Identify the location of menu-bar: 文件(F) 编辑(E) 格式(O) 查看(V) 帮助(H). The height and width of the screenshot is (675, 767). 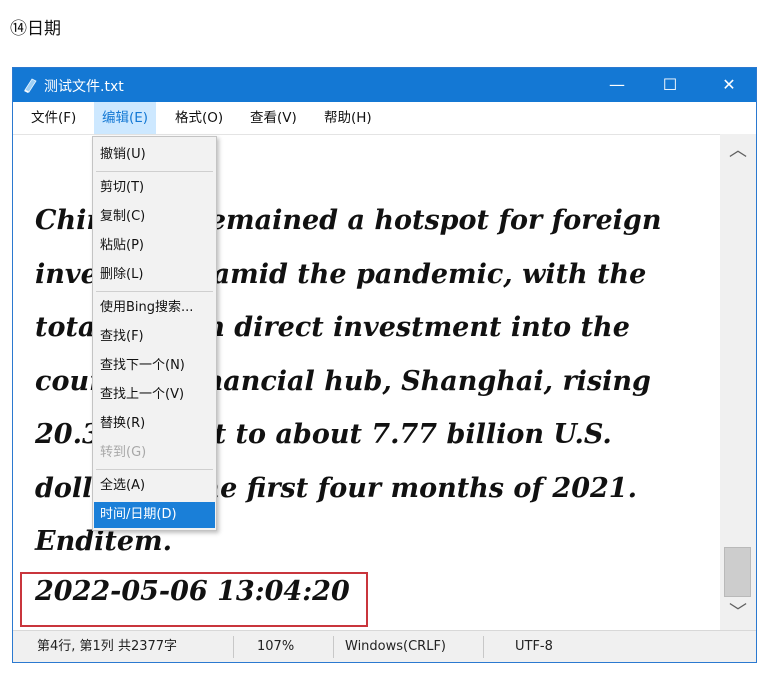
(384, 118).